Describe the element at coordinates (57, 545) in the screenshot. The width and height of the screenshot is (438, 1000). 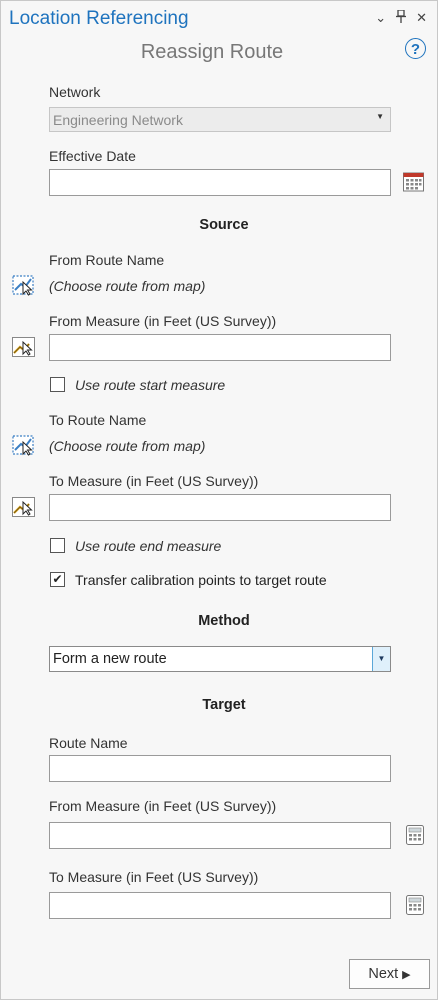
I see `use-route-end-measure-checkbox` at that location.